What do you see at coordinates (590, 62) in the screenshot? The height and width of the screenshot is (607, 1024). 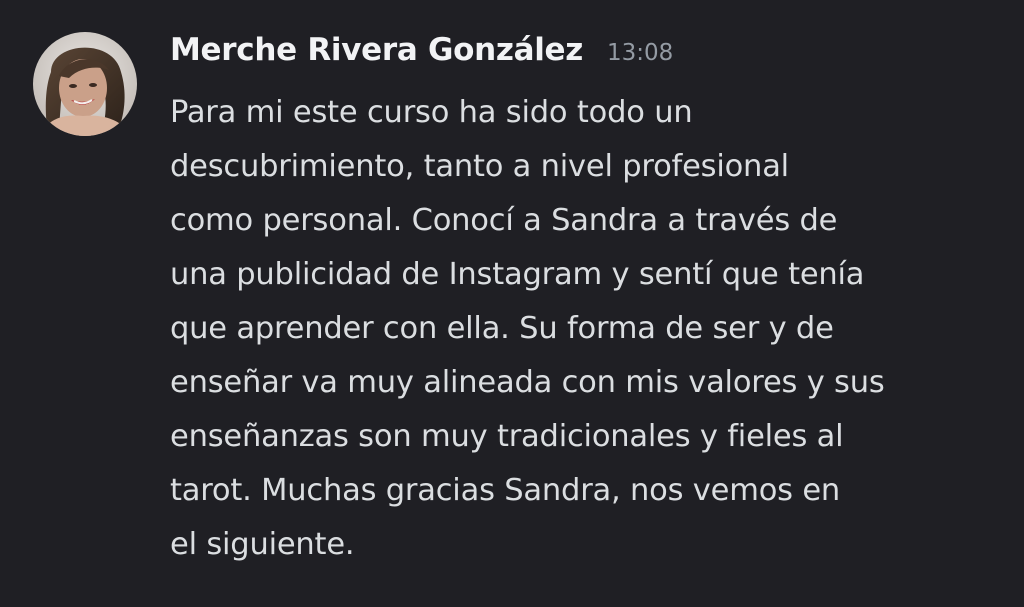 I see `message-header: Merche Rivera González 13:08` at bounding box center [590, 62].